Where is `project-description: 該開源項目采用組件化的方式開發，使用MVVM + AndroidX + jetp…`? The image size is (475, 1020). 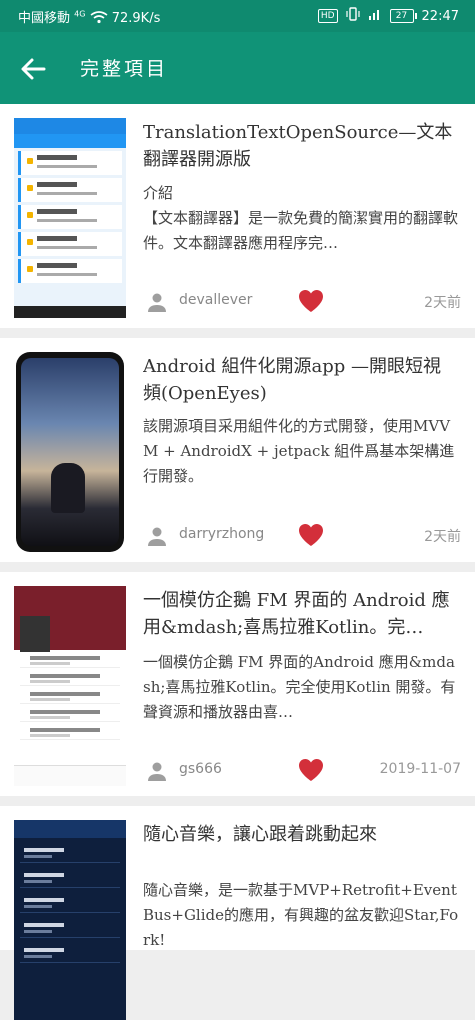 project-description: 該開源項目采用組件化的方式開發，使用MVVM + AndroidX + jetp… is located at coordinates (299, 451).